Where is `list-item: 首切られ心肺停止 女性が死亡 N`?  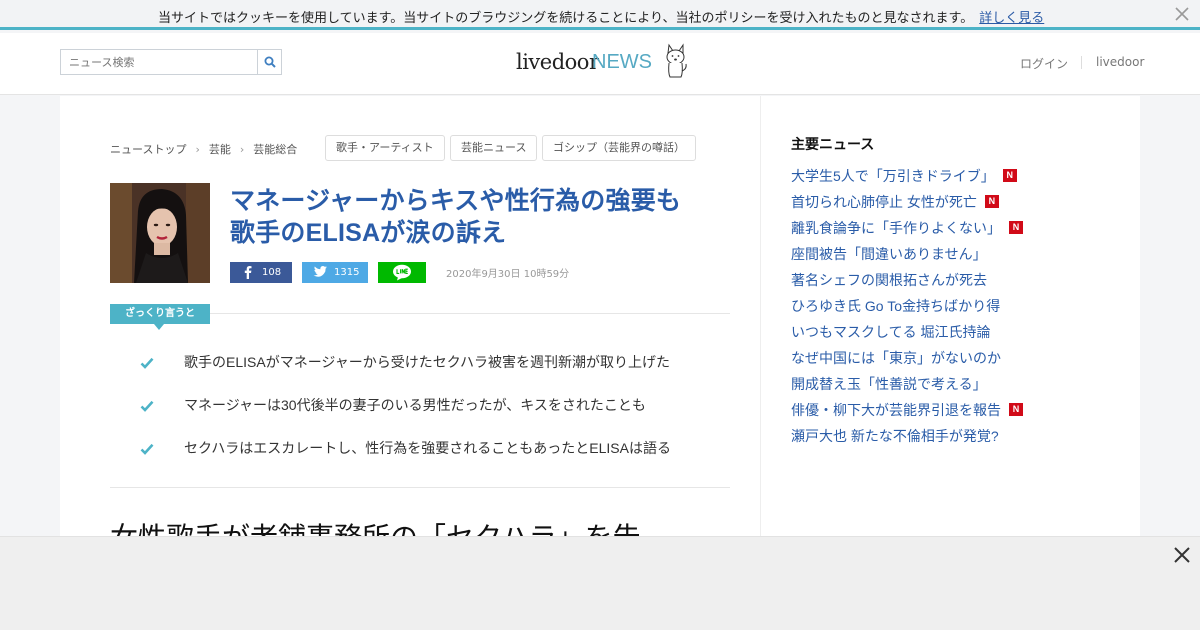 list-item: 首切られ心肺停止 女性が死亡 N is located at coordinates (956, 205).